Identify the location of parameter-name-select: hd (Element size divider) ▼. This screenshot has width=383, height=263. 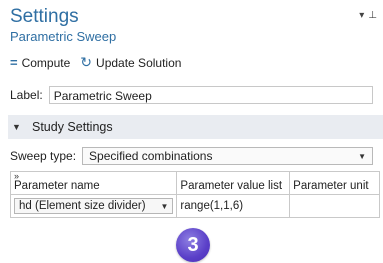
(94, 206).